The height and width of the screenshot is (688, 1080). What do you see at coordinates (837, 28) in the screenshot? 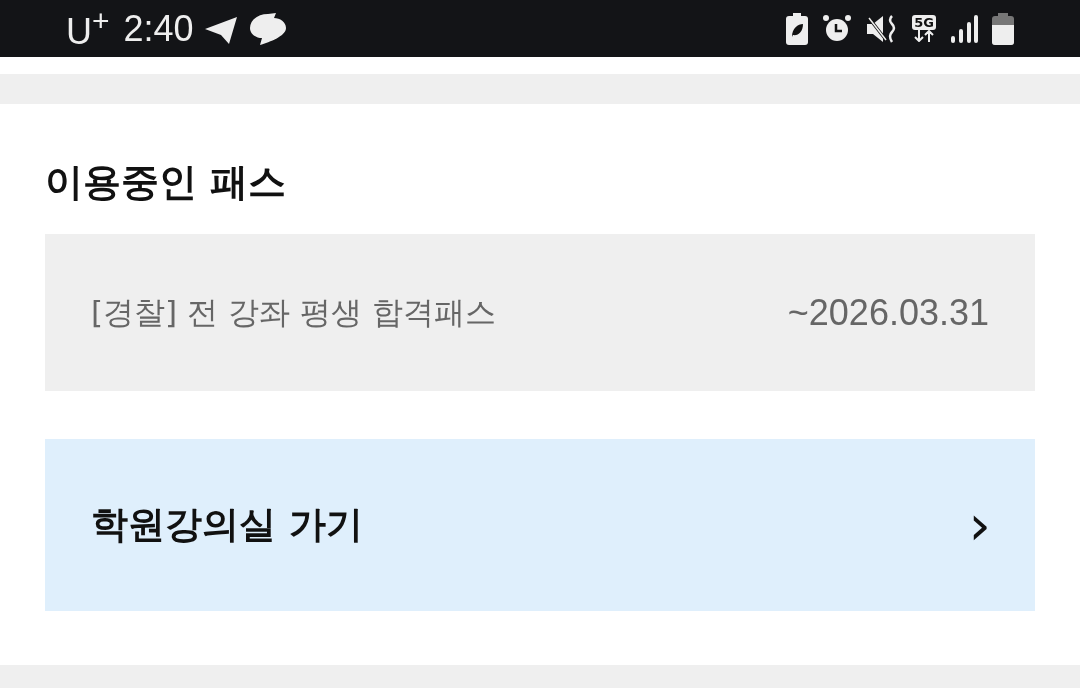
I see `alarm-clock-icon` at bounding box center [837, 28].